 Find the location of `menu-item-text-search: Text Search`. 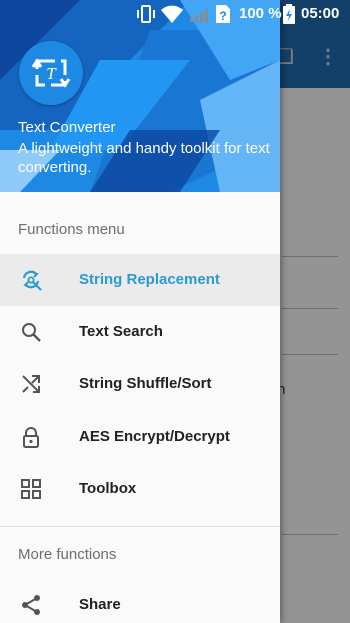

menu-item-text-search: Text Search is located at coordinates (140, 332).